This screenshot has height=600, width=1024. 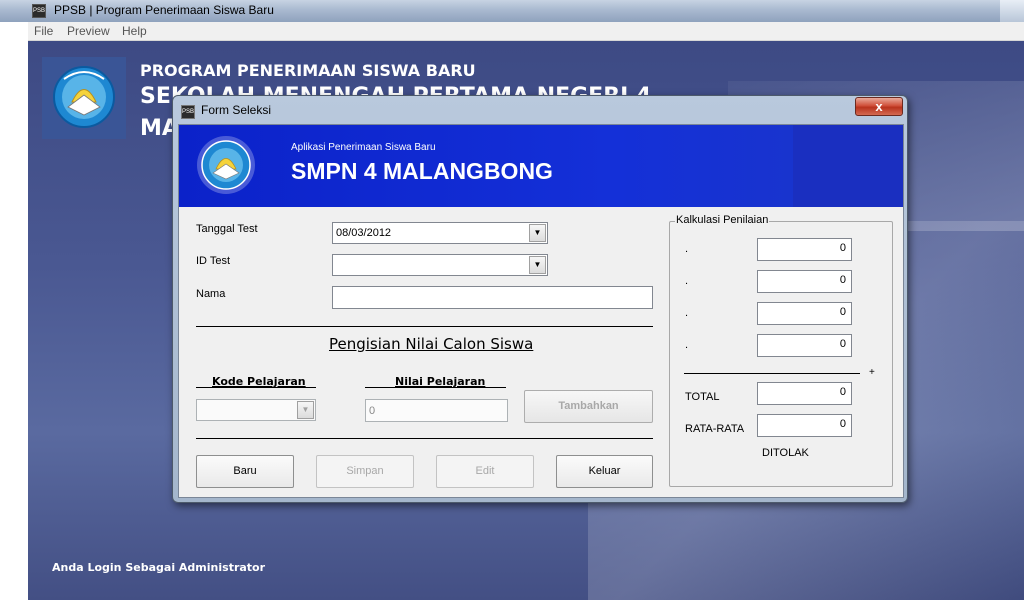 What do you see at coordinates (88, 31) in the screenshot?
I see `menu-preview: Preview` at bounding box center [88, 31].